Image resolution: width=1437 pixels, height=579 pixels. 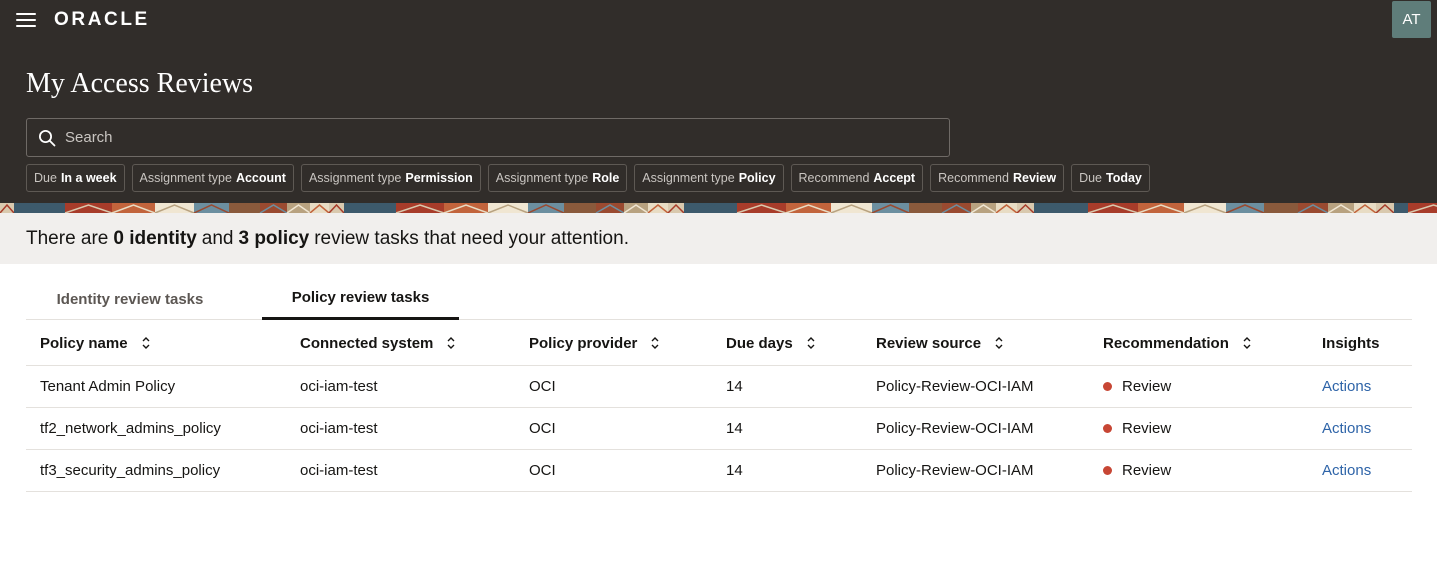 I want to click on column-header-label: Insights, so click(x=1351, y=343).